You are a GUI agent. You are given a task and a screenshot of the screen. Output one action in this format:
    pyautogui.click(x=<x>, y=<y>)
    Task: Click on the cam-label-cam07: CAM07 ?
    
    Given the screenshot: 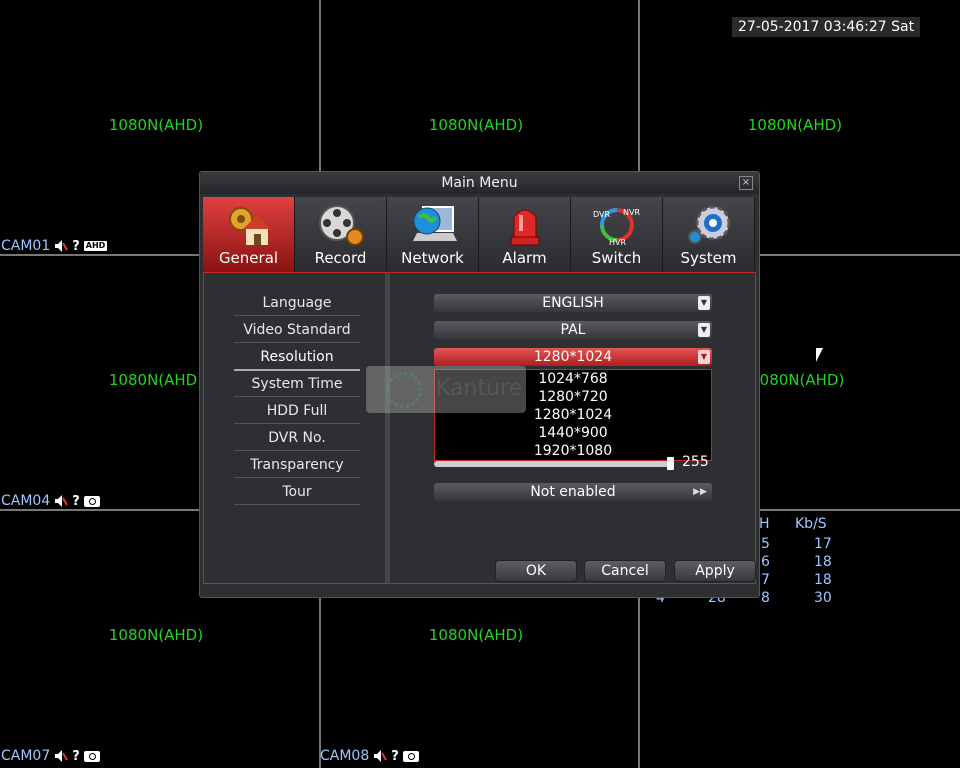 What is the action you would take?
    pyautogui.click(x=50, y=756)
    